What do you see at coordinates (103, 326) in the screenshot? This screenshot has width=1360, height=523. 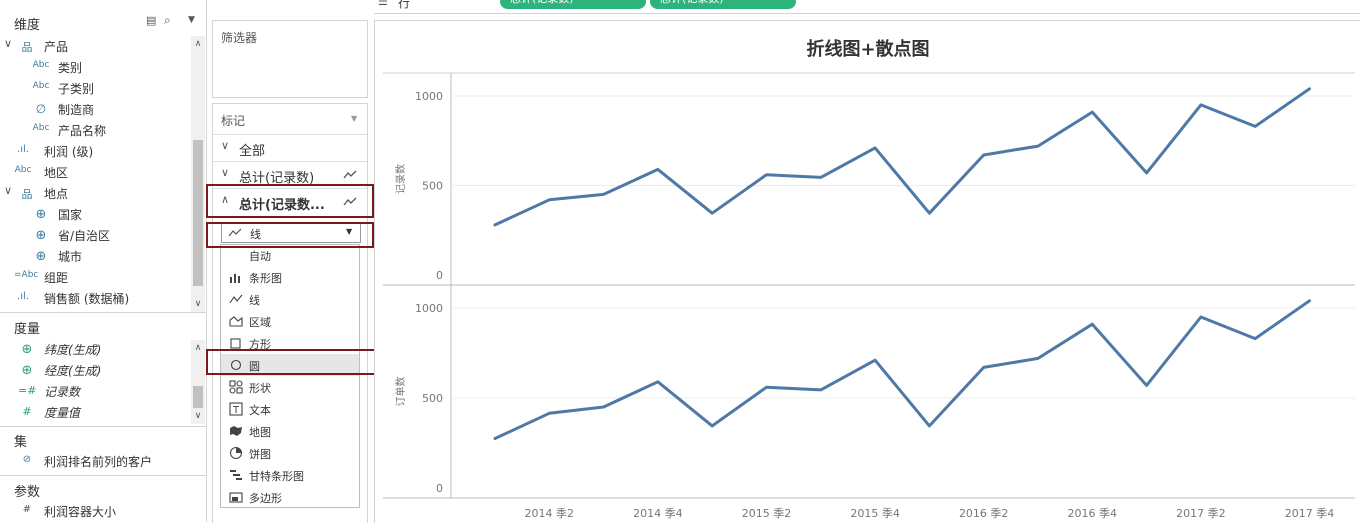 I see `measures-header: 度量` at bounding box center [103, 326].